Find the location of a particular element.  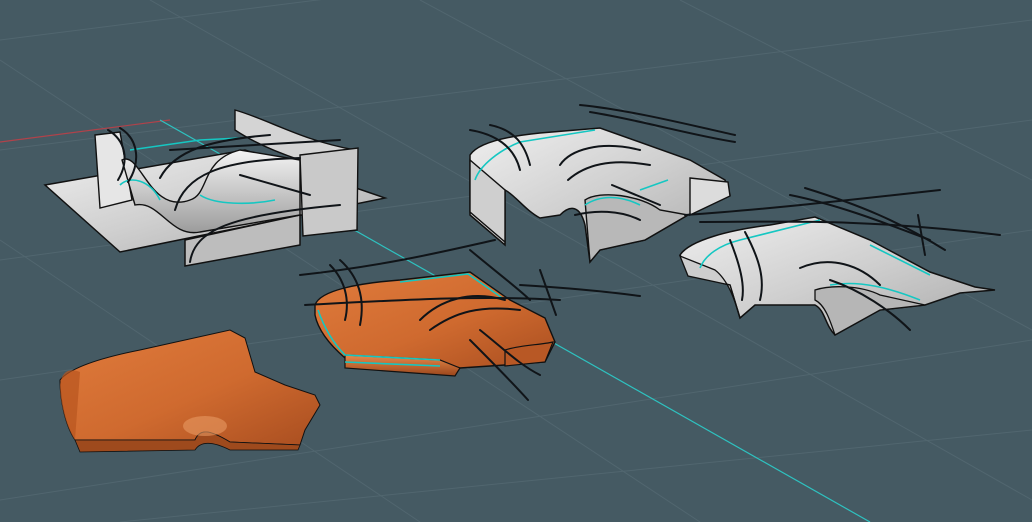

surface-network-model is located at coordinates (215, 188).